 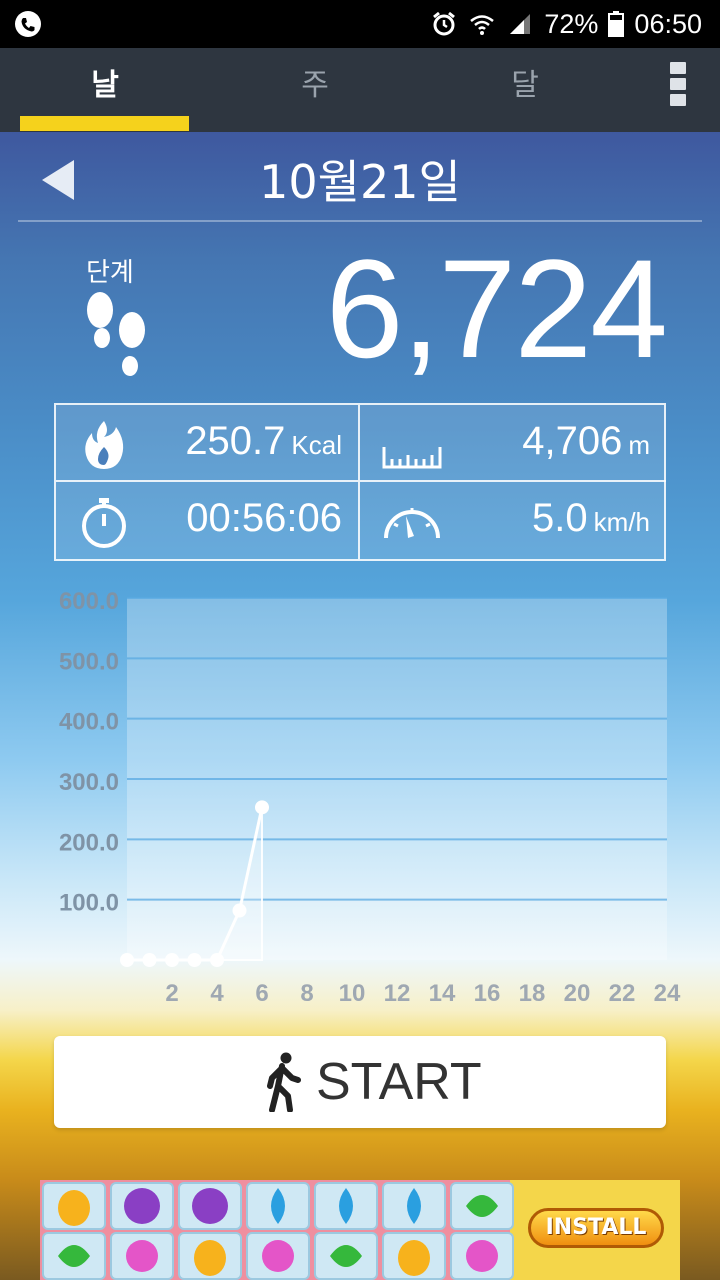 I want to click on calories-cell: 250.7 Kcal, so click(x=208, y=443).